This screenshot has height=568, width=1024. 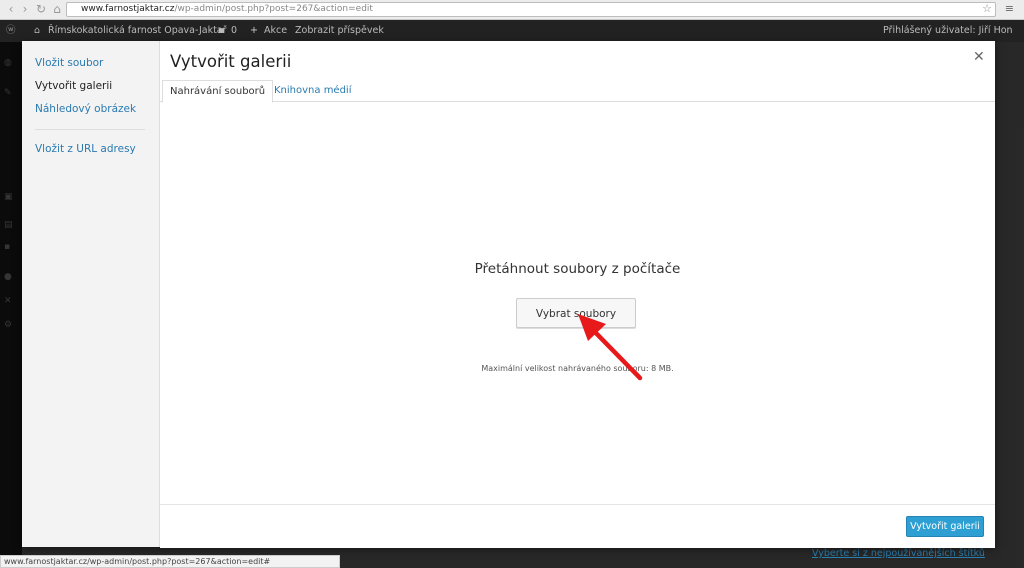 What do you see at coordinates (218, 91) in the screenshot?
I see `tab-upload-files: Nahrávání souborů` at bounding box center [218, 91].